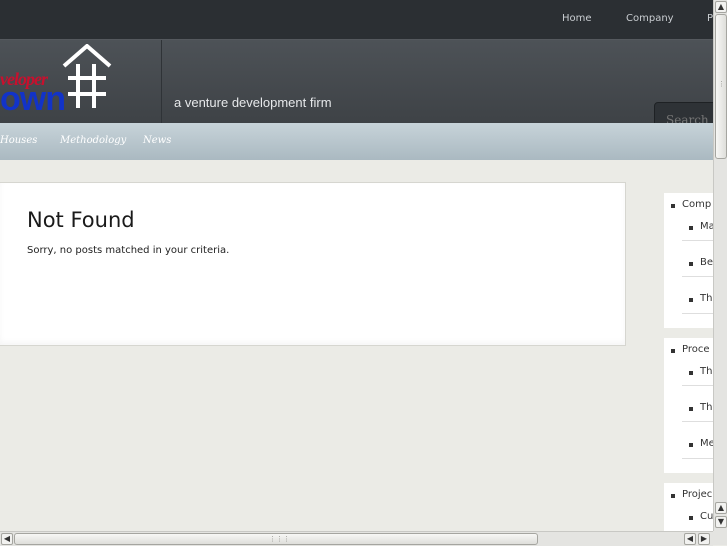 This screenshot has width=727, height=546. What do you see at coordinates (650, 18) in the screenshot?
I see `nav-link-company: Company` at bounding box center [650, 18].